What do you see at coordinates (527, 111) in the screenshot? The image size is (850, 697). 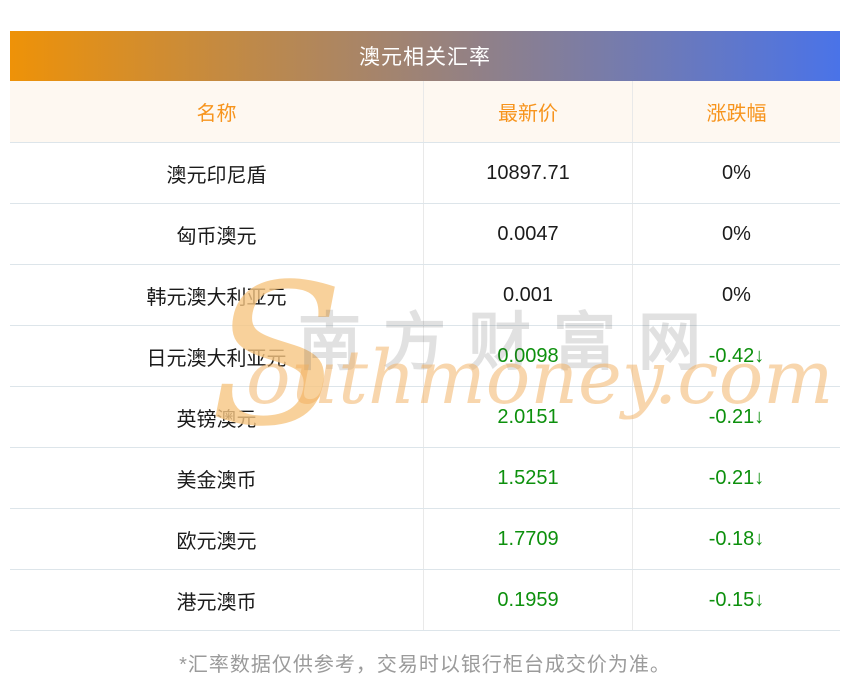 I see `column-header-latest-price: 最新价` at bounding box center [527, 111].